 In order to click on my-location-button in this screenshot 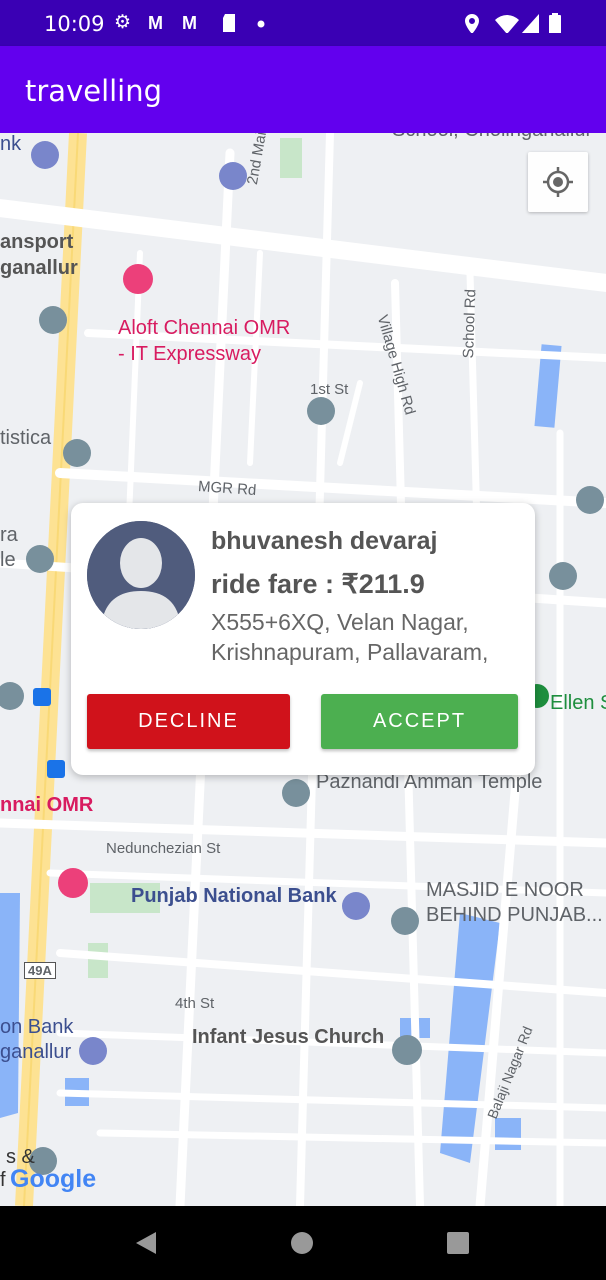, I will do `click(558, 182)`.